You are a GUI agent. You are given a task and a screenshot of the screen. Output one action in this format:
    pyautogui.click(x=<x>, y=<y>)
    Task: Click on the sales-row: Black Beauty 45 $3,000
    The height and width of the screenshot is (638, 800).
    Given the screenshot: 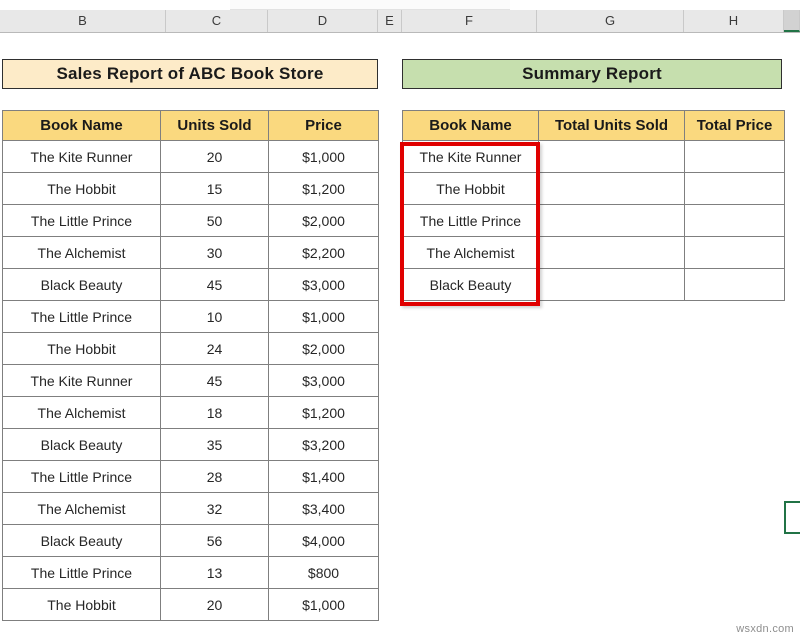 What is the action you would take?
    pyautogui.click(x=190, y=284)
    